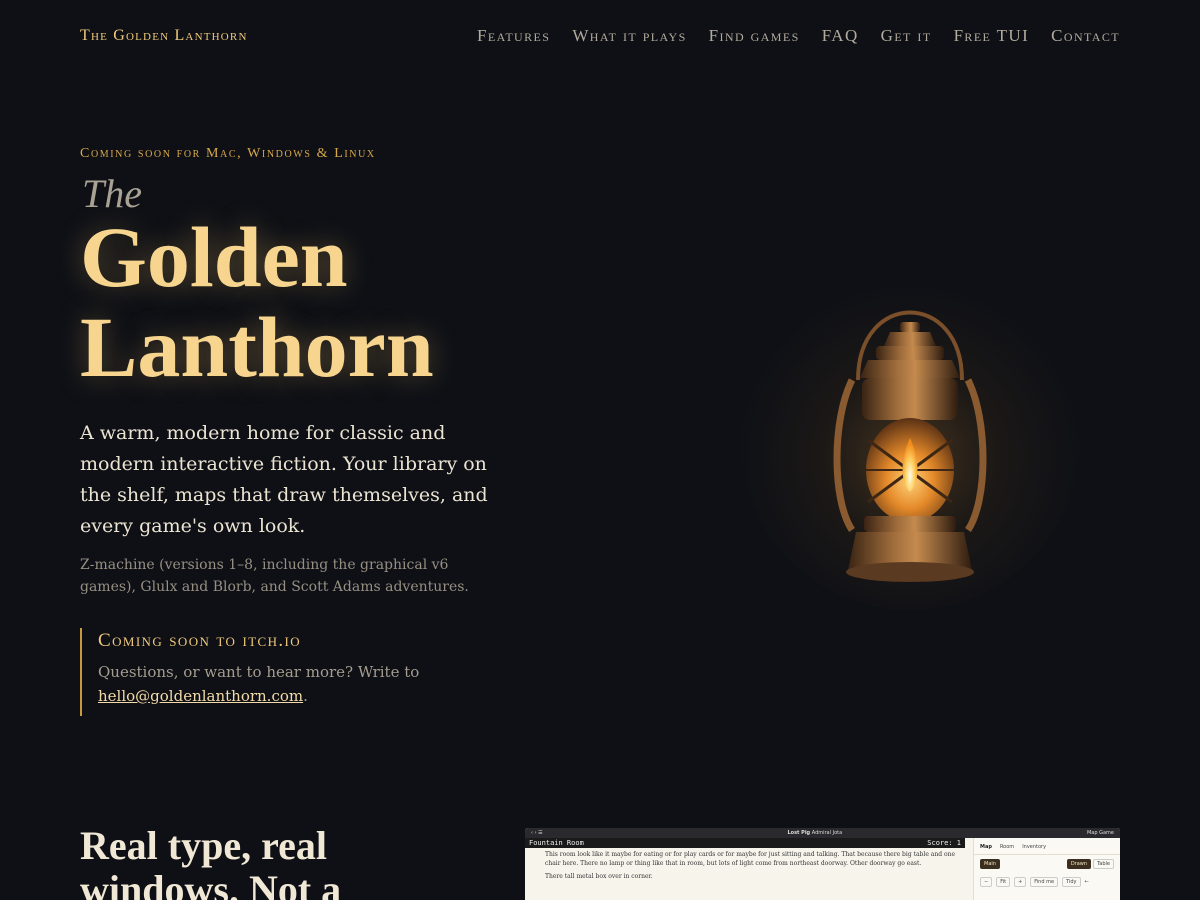  Describe the element at coordinates (513, 36) in the screenshot. I see `nav-link-features: Features` at that location.